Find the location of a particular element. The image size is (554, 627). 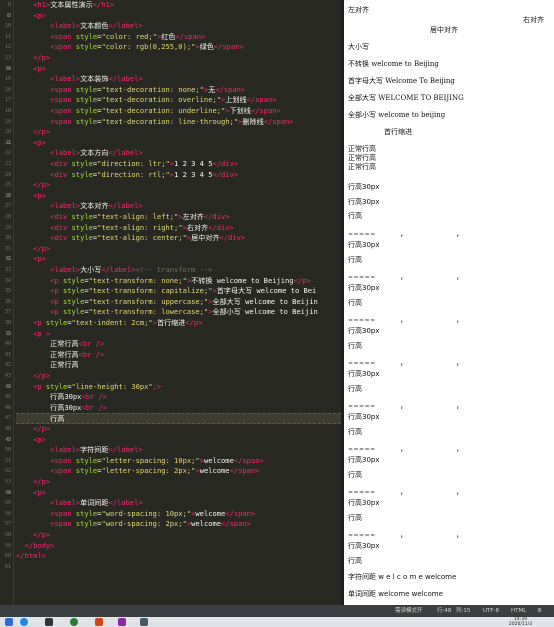

code-line: <p style="text-indent: 2cm;">首行缩进</p> is located at coordinates (178, 323).